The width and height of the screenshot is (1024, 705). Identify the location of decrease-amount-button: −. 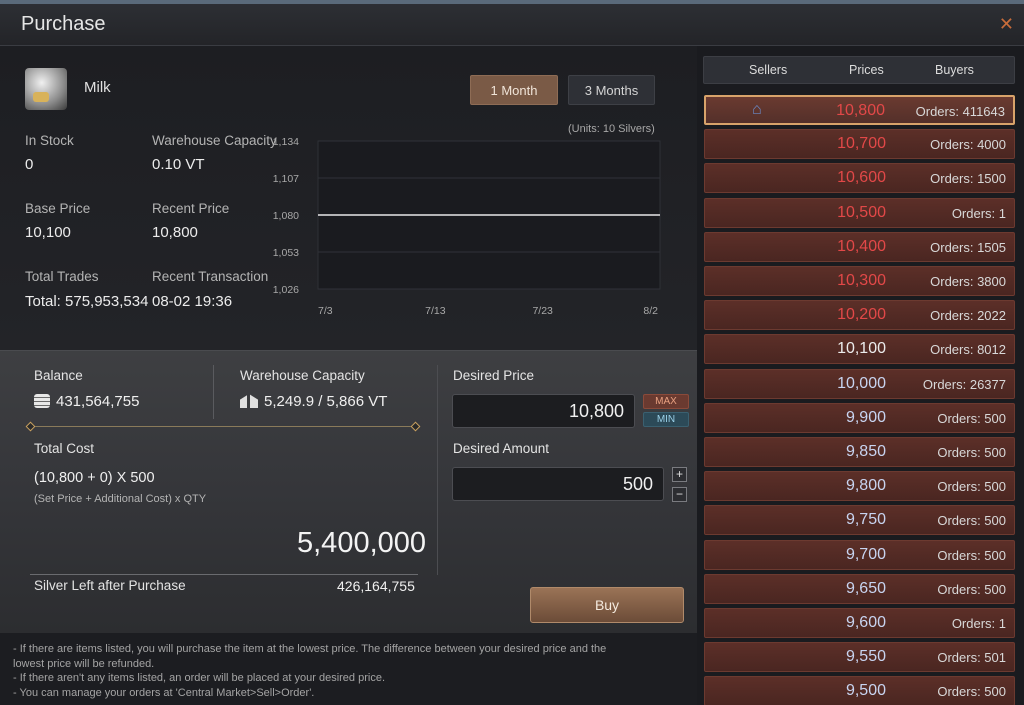
(679, 494).